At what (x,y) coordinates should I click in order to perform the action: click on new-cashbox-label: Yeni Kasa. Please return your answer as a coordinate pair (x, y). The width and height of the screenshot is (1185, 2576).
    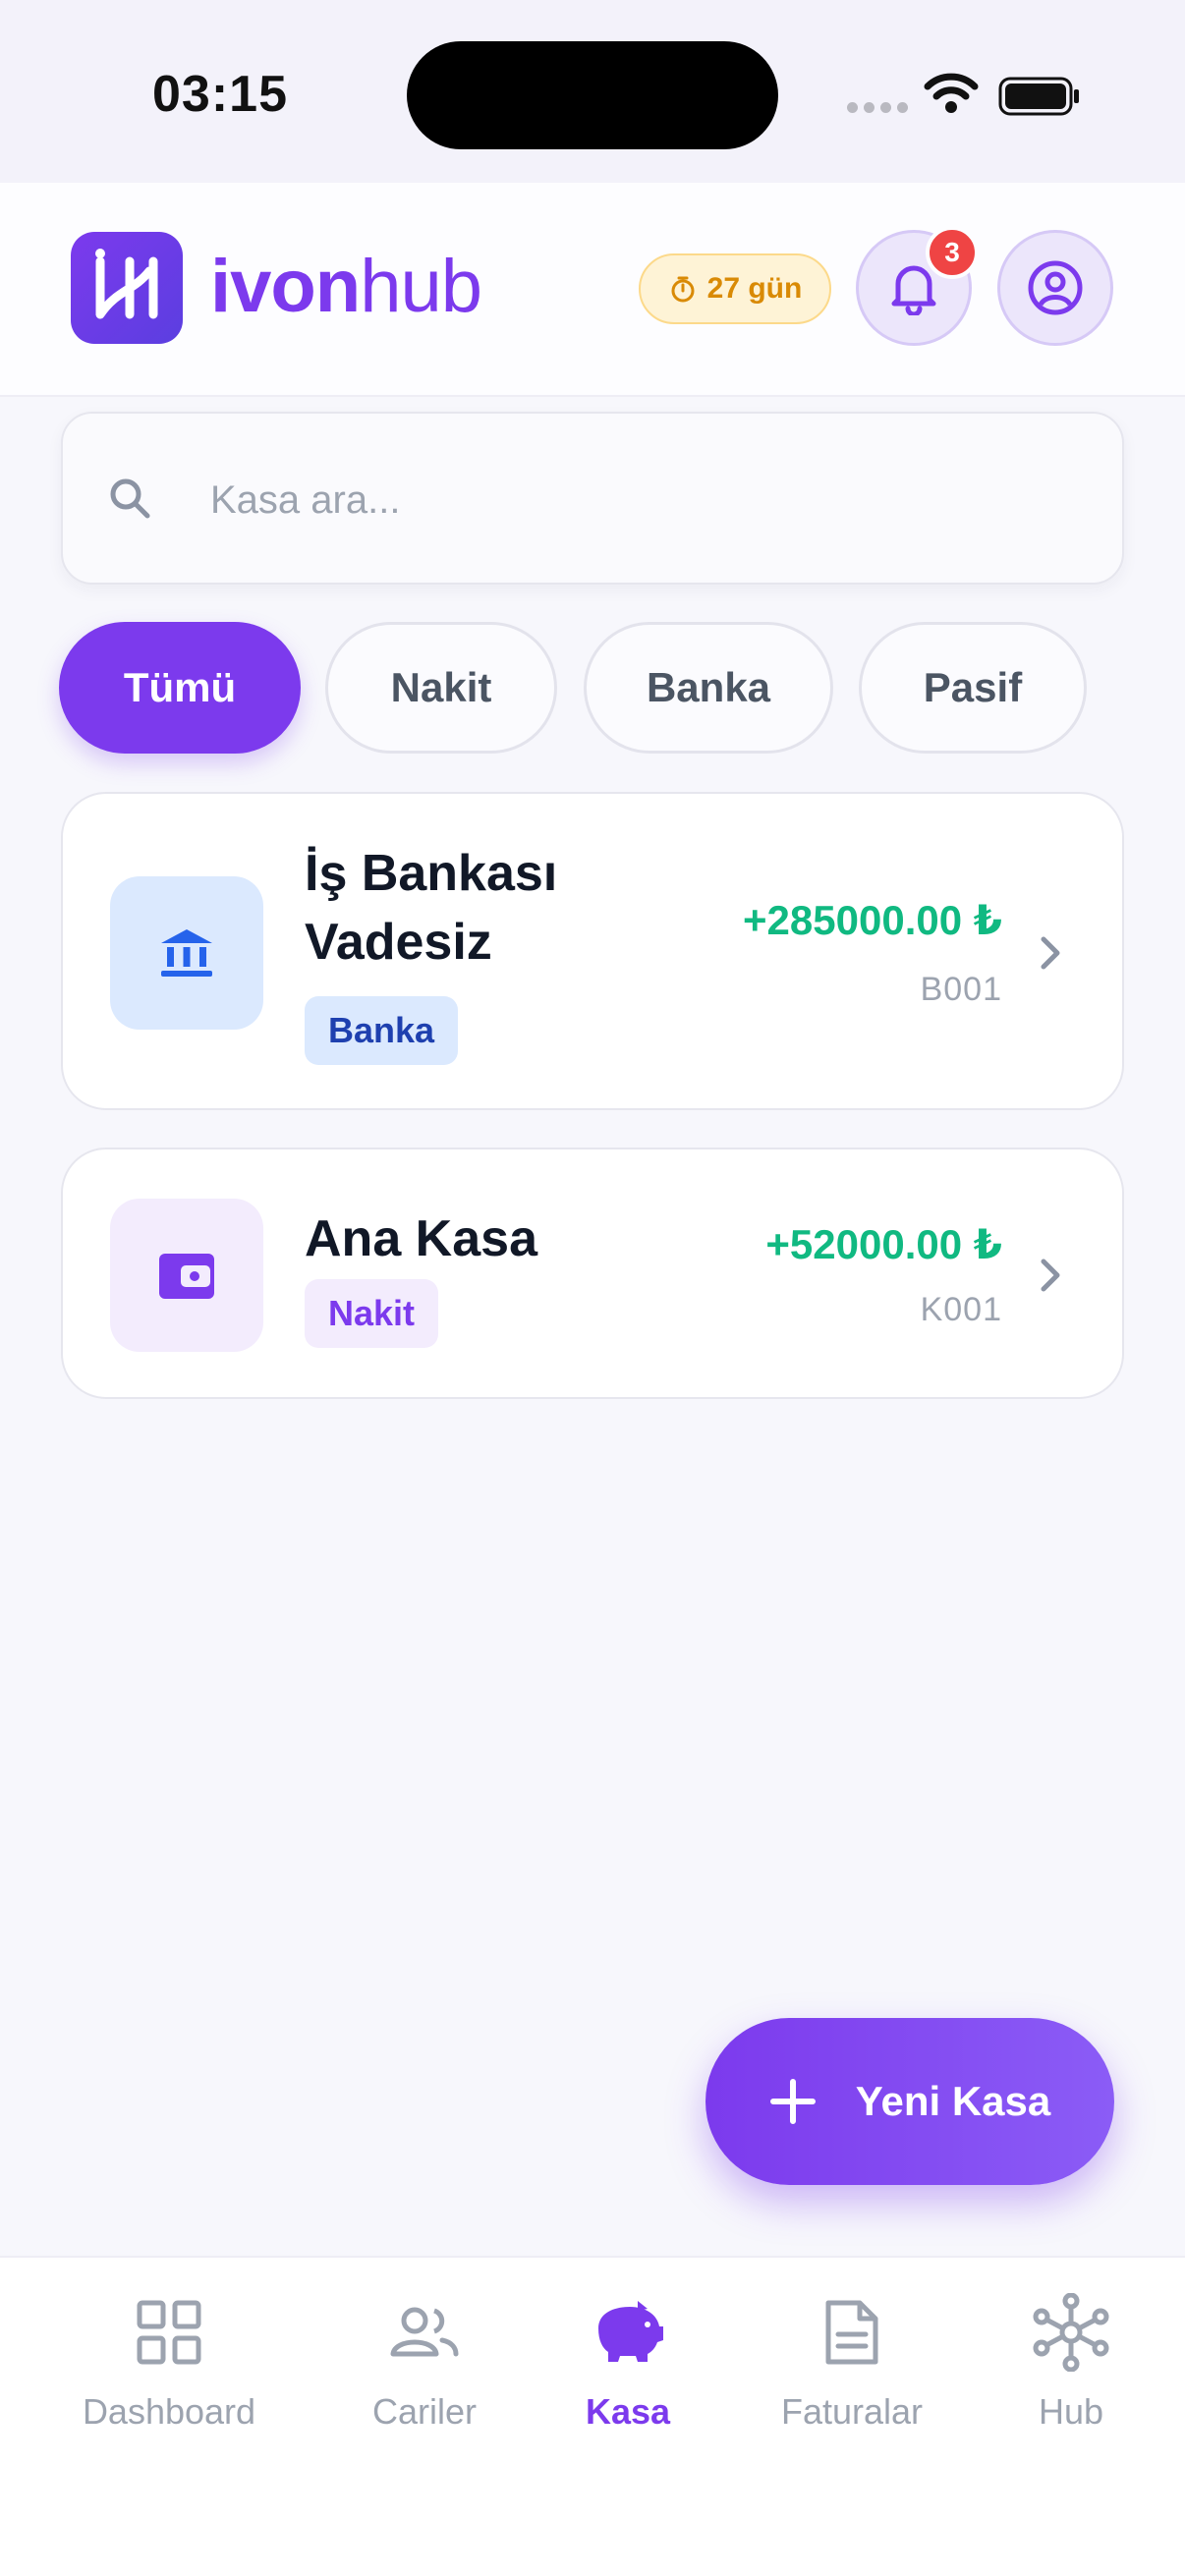
    Looking at the image, I should click on (953, 2101).